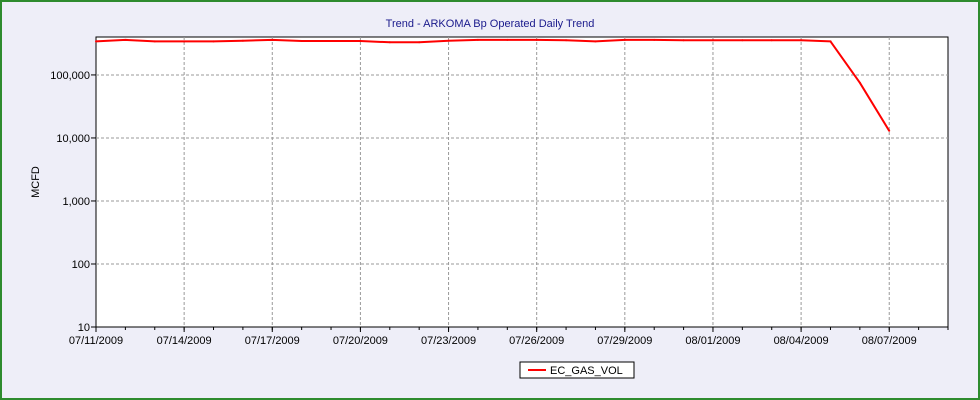  What do you see at coordinates (448, 341) in the screenshot?
I see `x-tick-label: 07/23/2009` at bounding box center [448, 341].